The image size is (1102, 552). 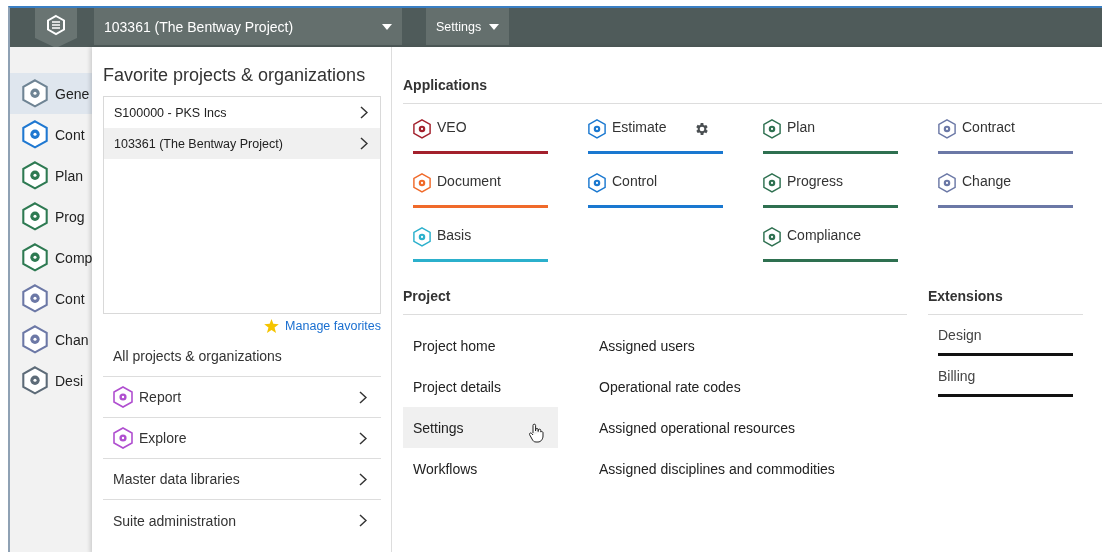 What do you see at coordinates (712, 386) in the screenshot?
I see `project-link: Operational rate codes` at bounding box center [712, 386].